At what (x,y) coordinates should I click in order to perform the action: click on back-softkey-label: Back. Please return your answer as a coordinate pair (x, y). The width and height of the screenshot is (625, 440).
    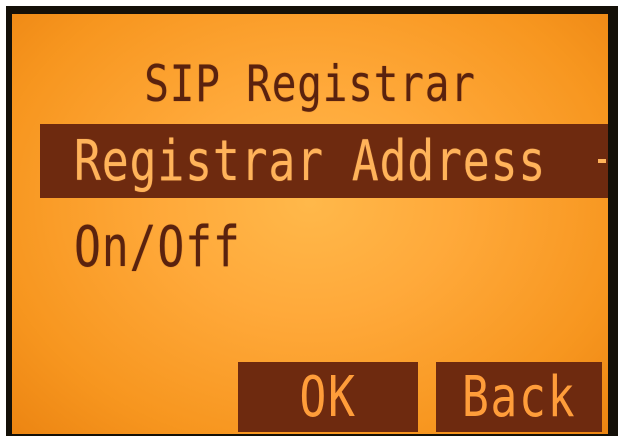
    Looking at the image, I should click on (519, 397).